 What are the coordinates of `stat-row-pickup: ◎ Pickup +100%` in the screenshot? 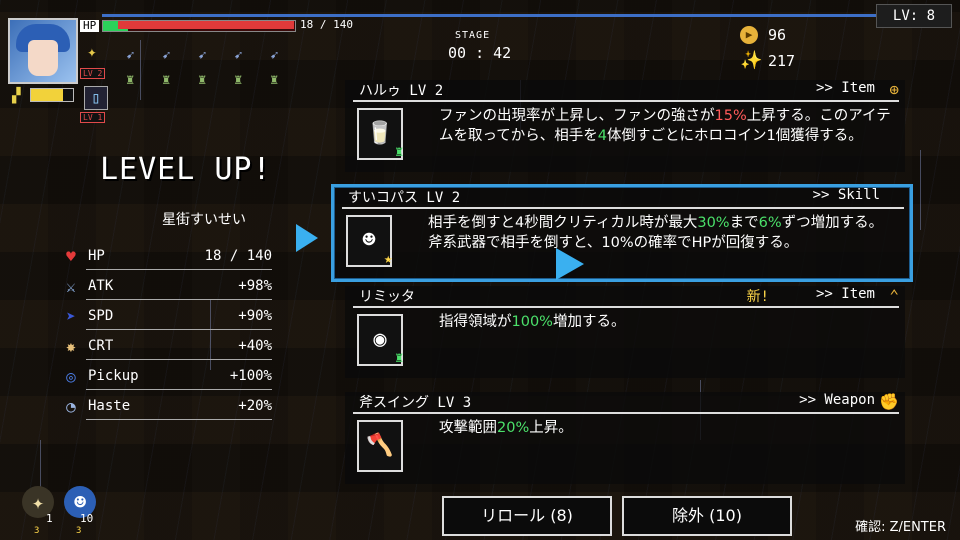 It's located at (165, 377).